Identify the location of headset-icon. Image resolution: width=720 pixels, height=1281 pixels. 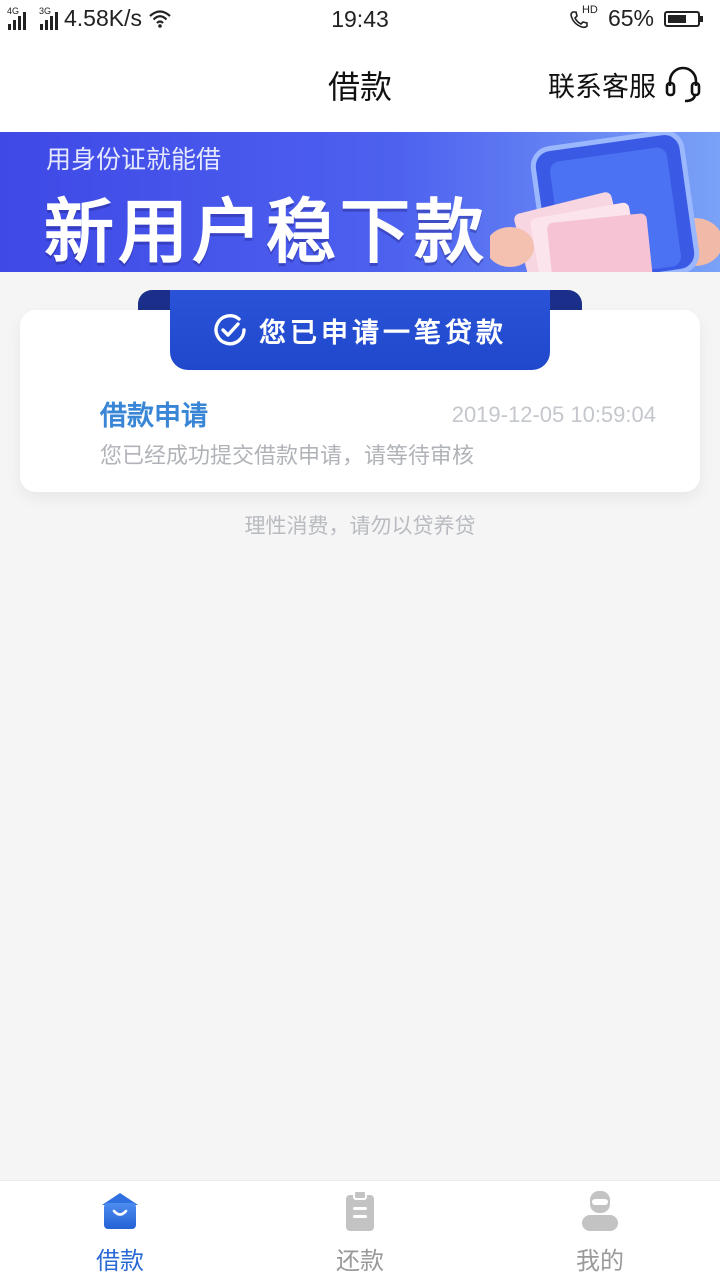
(683, 84).